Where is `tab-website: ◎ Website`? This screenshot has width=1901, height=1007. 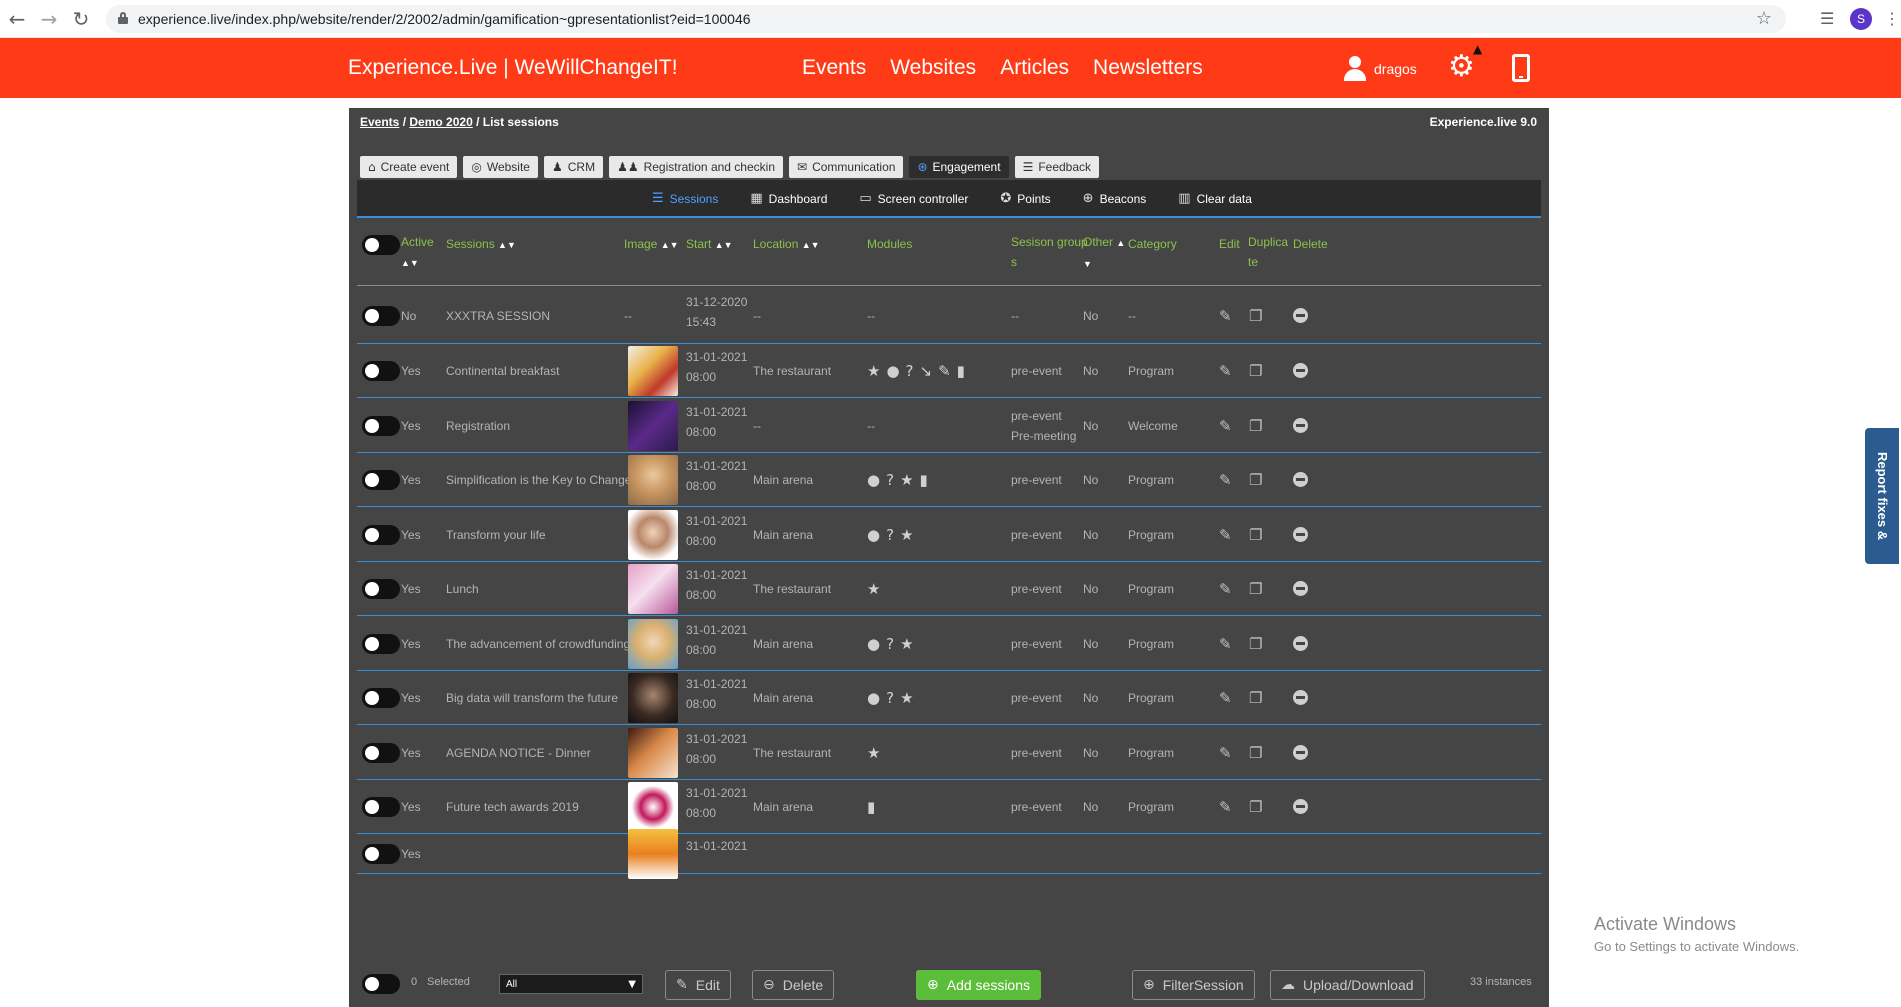
tab-website: ◎ Website is located at coordinates (500, 167).